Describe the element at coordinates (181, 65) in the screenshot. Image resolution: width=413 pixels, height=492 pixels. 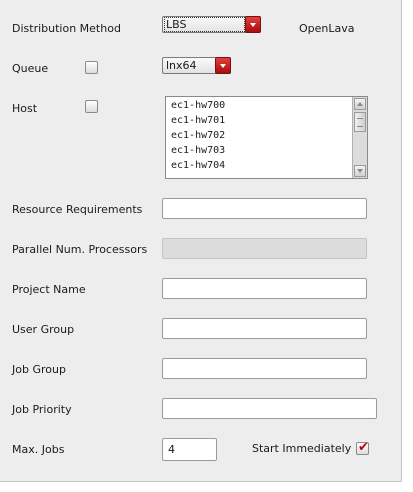
I see `queue-value: lnx64` at that location.